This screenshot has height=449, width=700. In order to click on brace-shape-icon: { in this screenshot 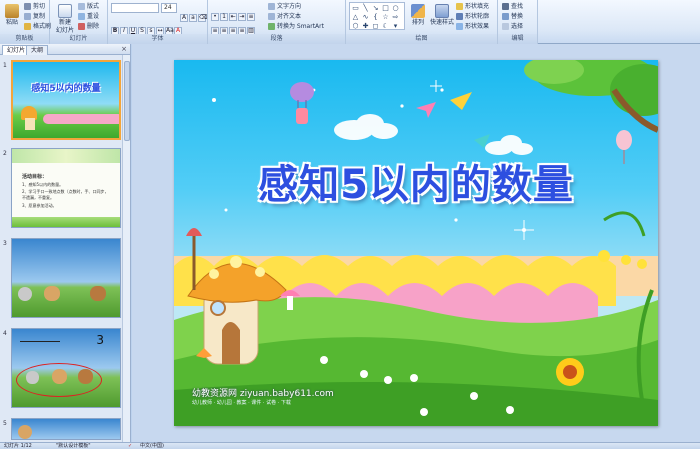, I will do `click(375, 17)`.